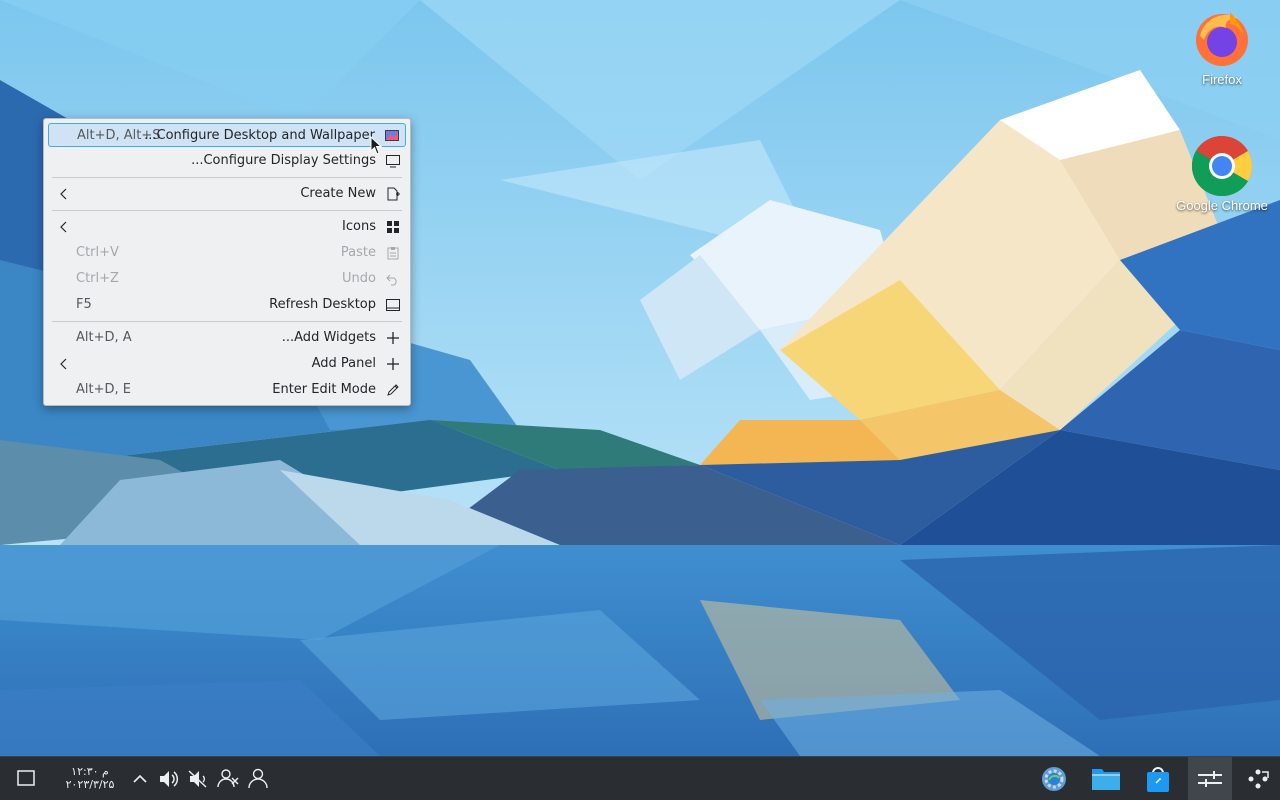 The width and height of the screenshot is (1280, 800). I want to click on desktop-icon-label: Firefox, so click(1222, 79).